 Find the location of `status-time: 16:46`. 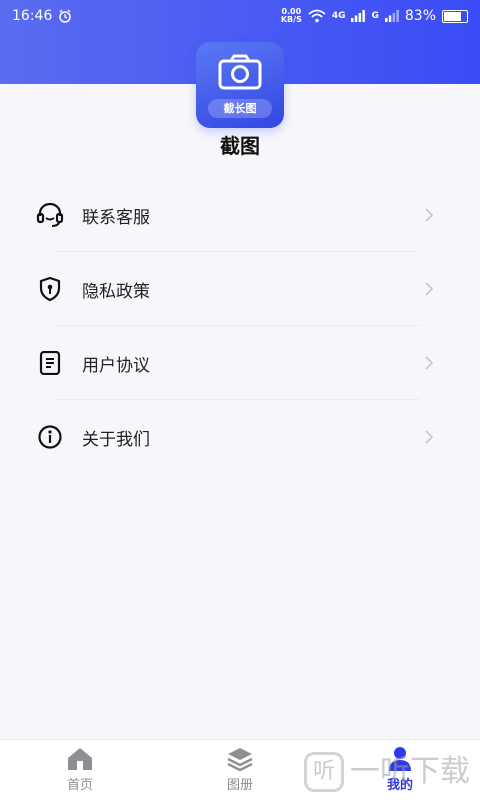

status-time: 16:46 is located at coordinates (32, 16).